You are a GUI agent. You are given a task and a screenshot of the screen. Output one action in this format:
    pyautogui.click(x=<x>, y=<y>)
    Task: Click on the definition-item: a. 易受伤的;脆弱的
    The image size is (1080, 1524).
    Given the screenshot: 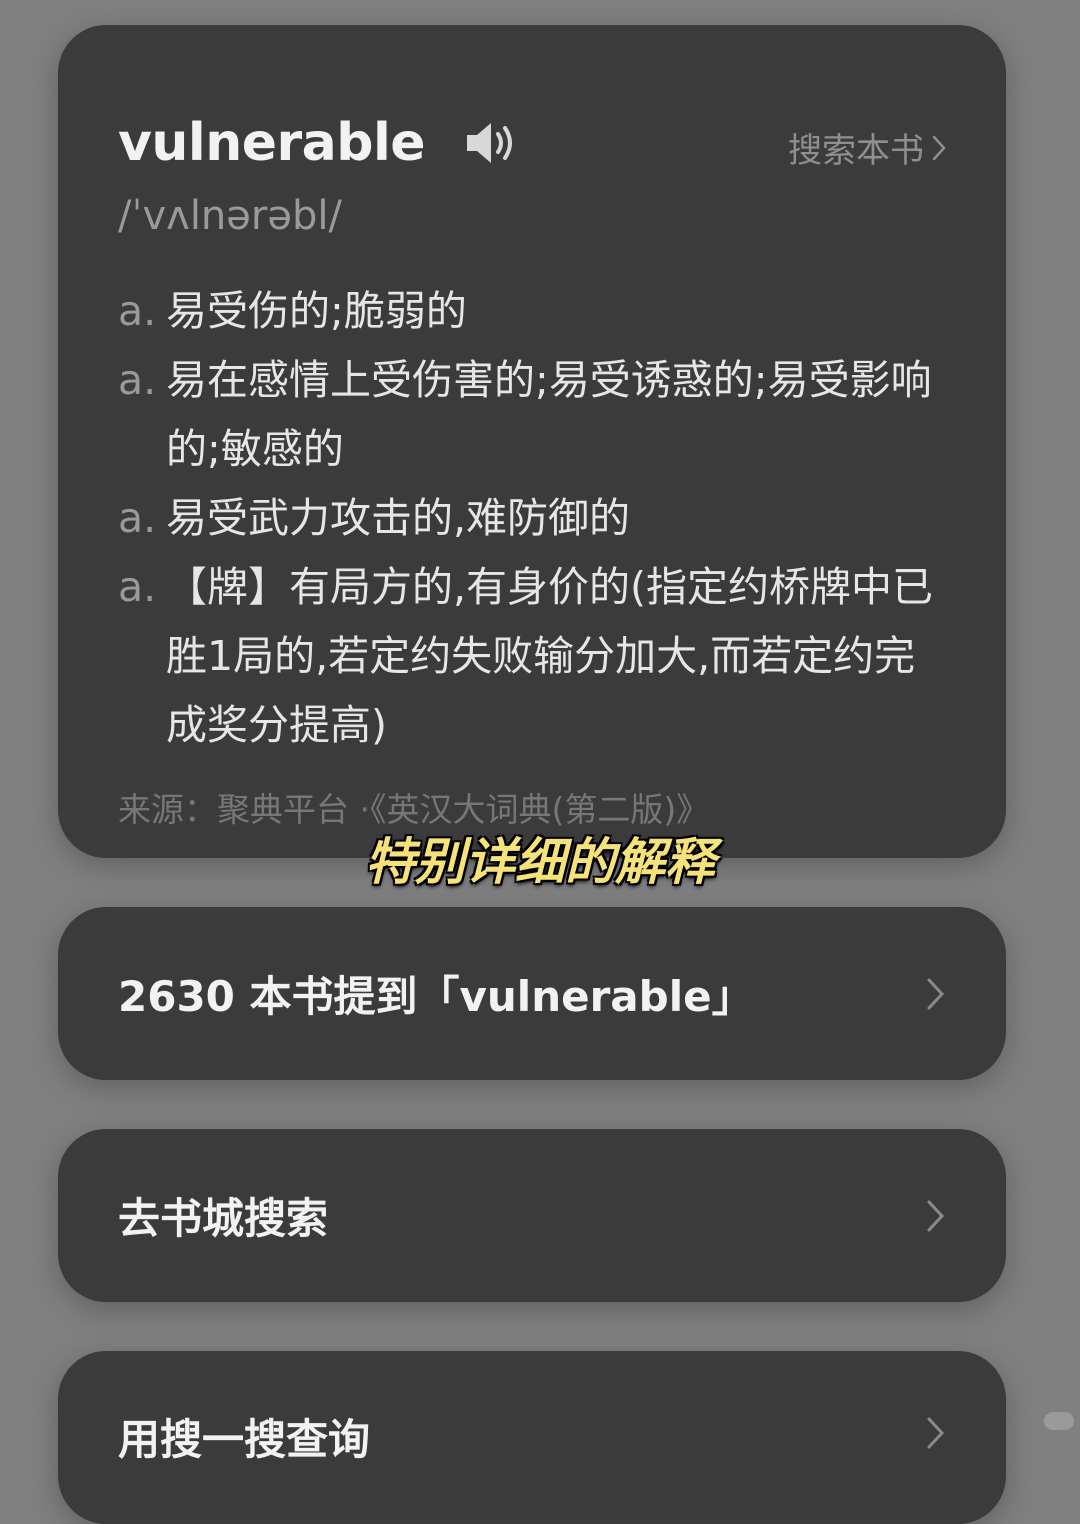 What is the action you would take?
    pyautogui.click(x=533, y=311)
    